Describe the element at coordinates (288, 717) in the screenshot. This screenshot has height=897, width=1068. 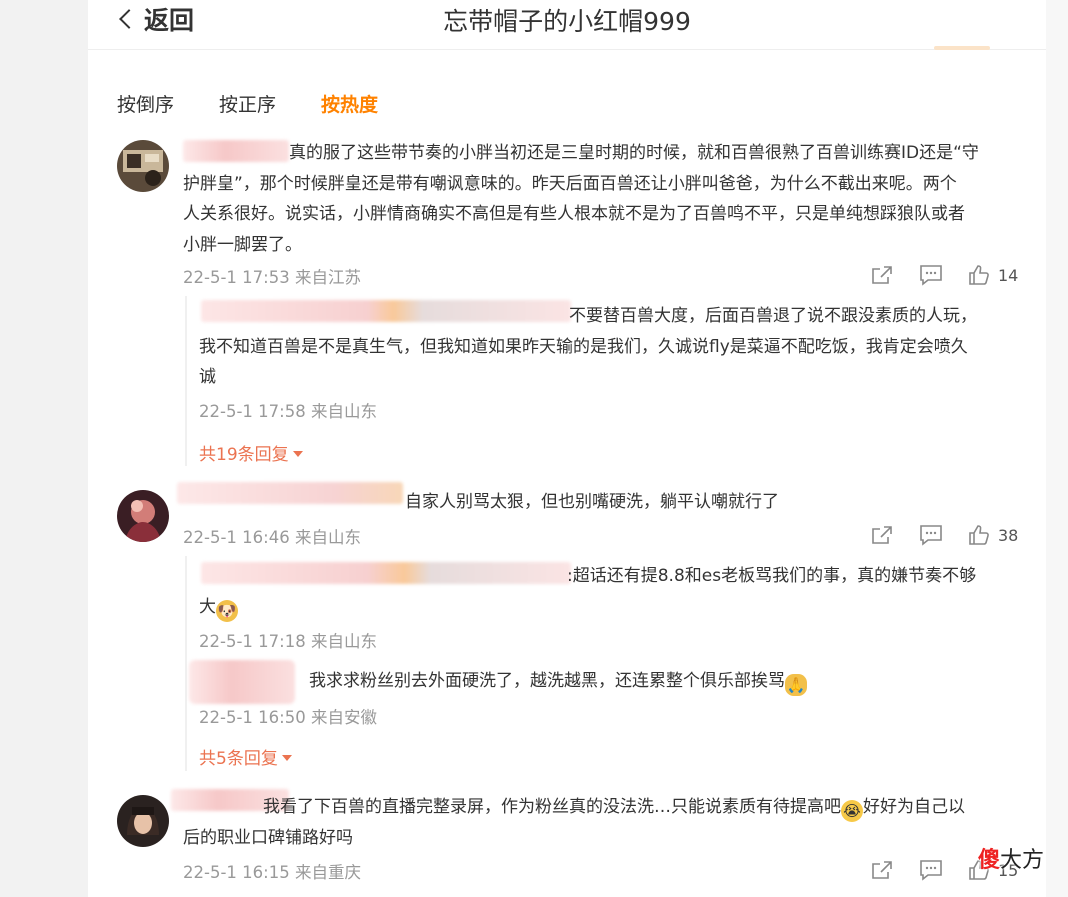
I see `reply-meta: 22-5-1 16:50 来自安徽` at that location.